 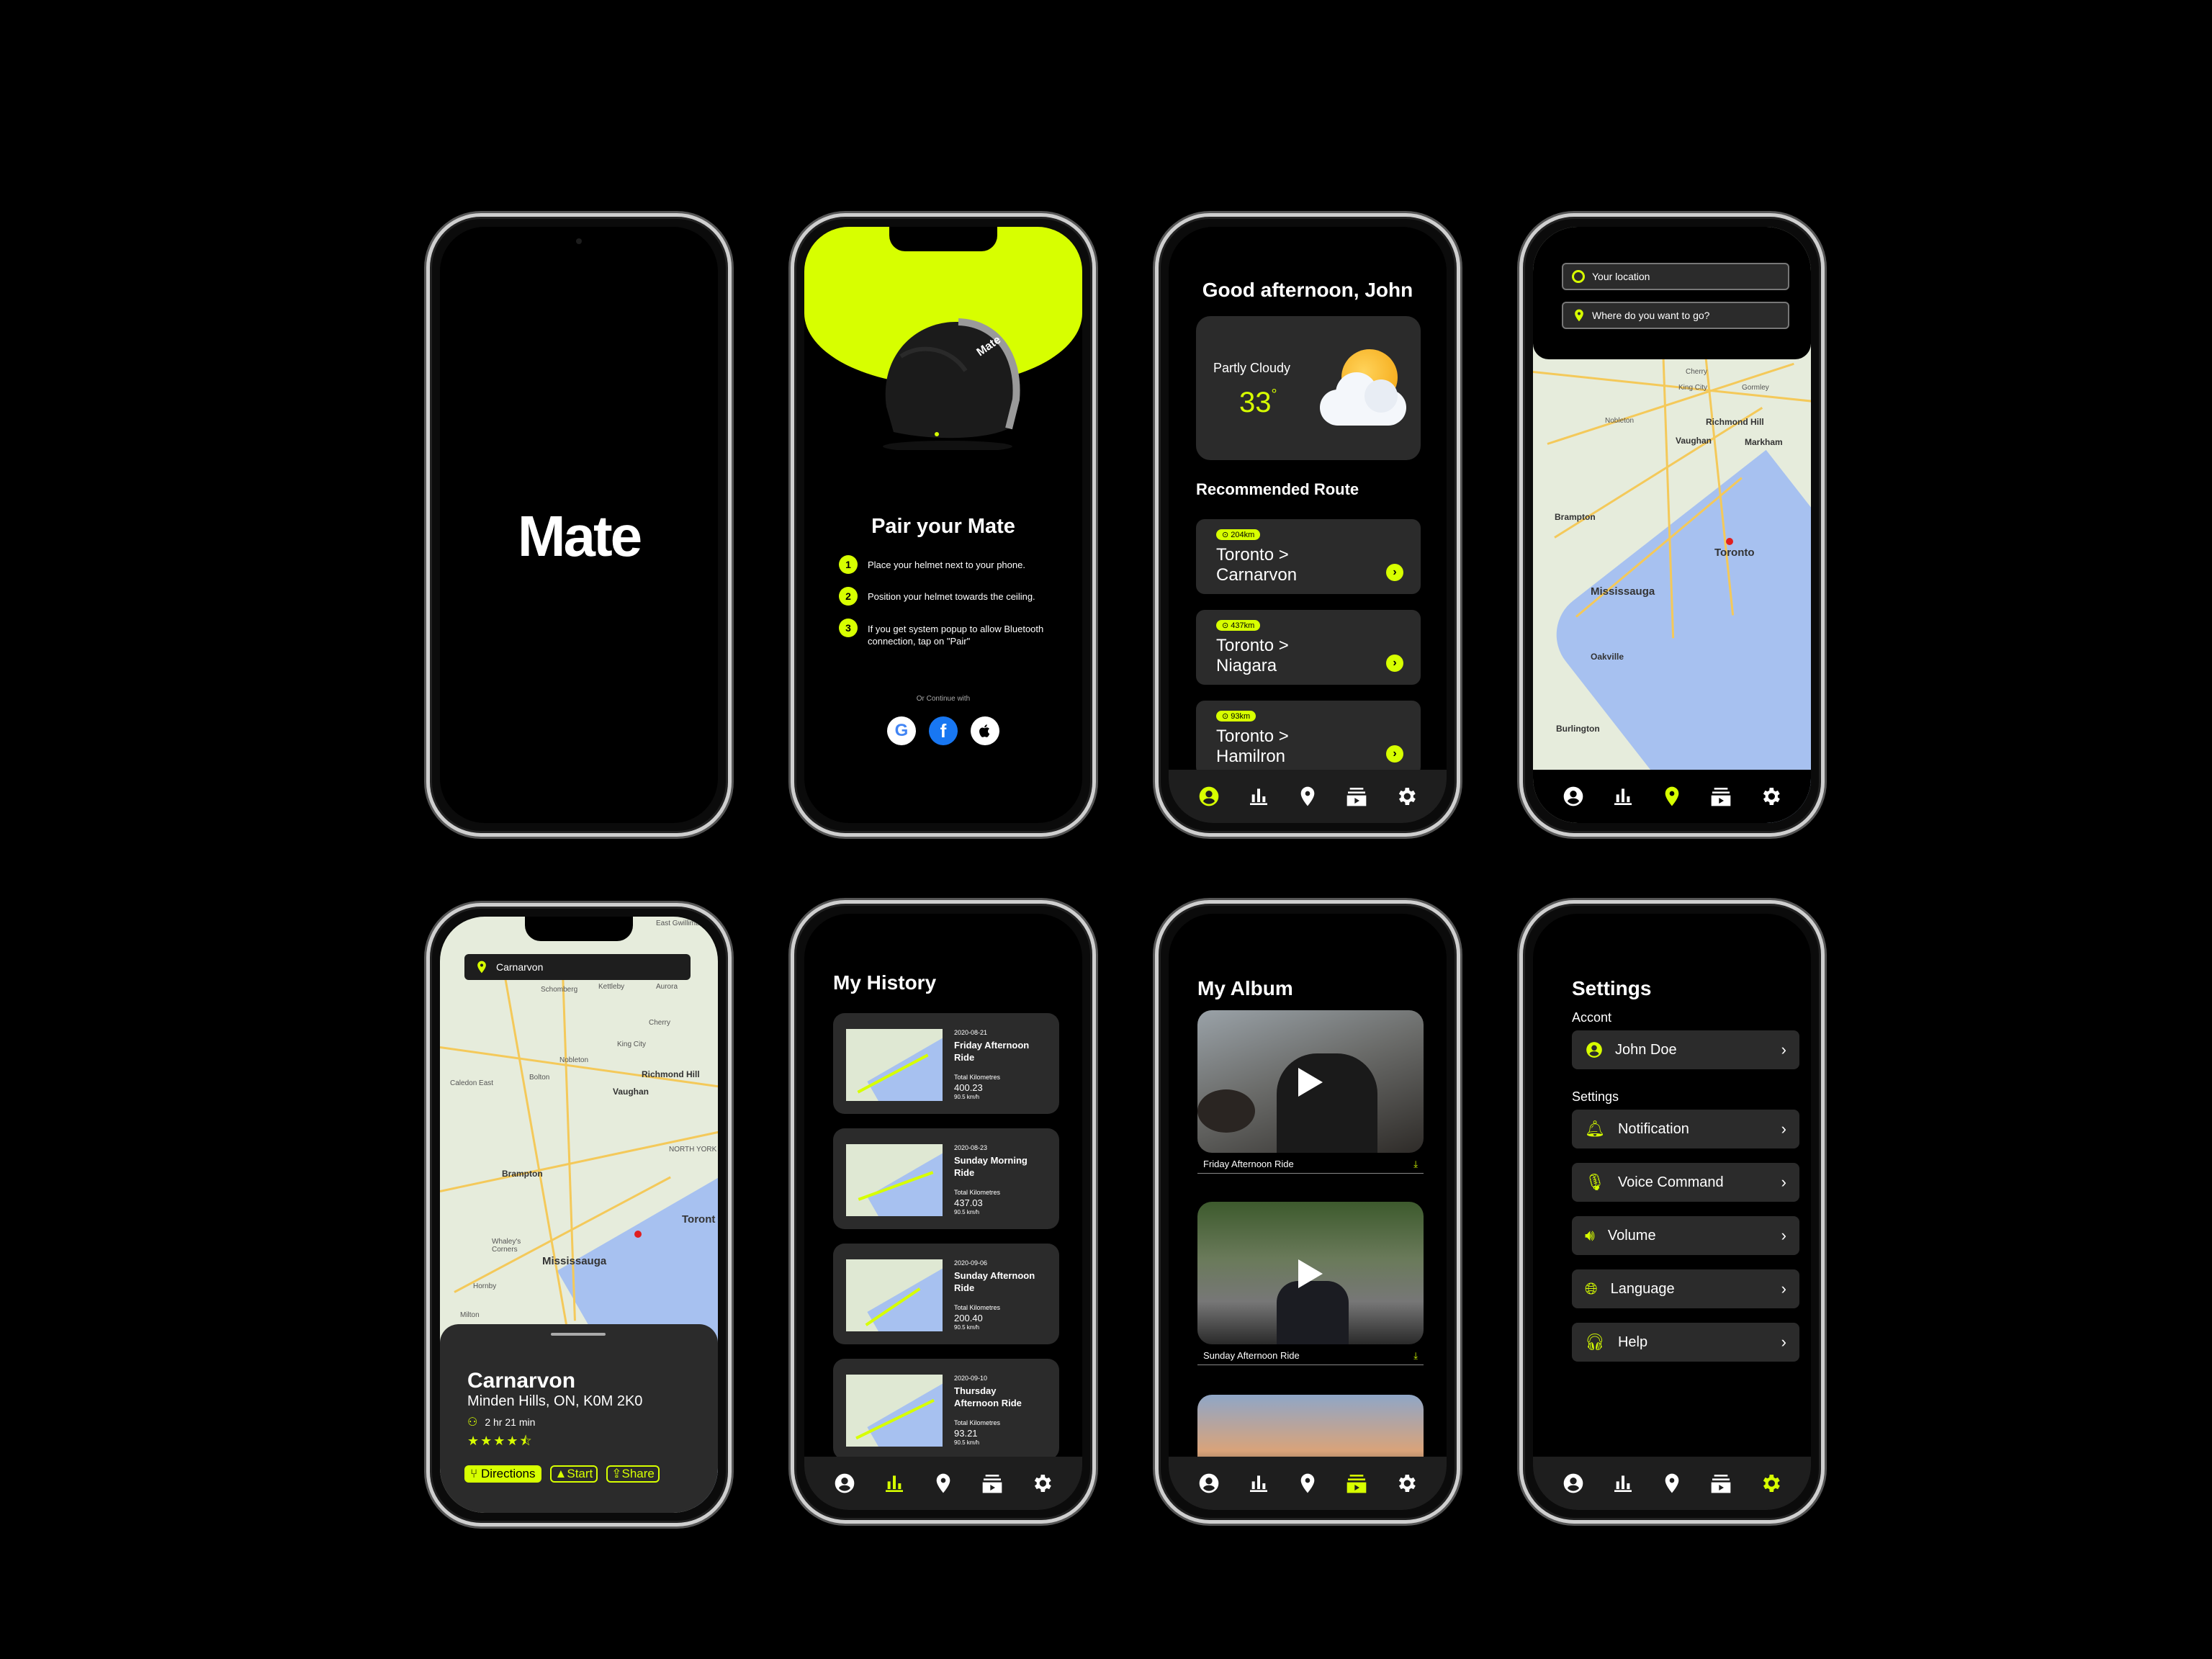 I want to click on route-card: ⊙ 437km Toronto > Niagara ›, so click(x=1308, y=647).